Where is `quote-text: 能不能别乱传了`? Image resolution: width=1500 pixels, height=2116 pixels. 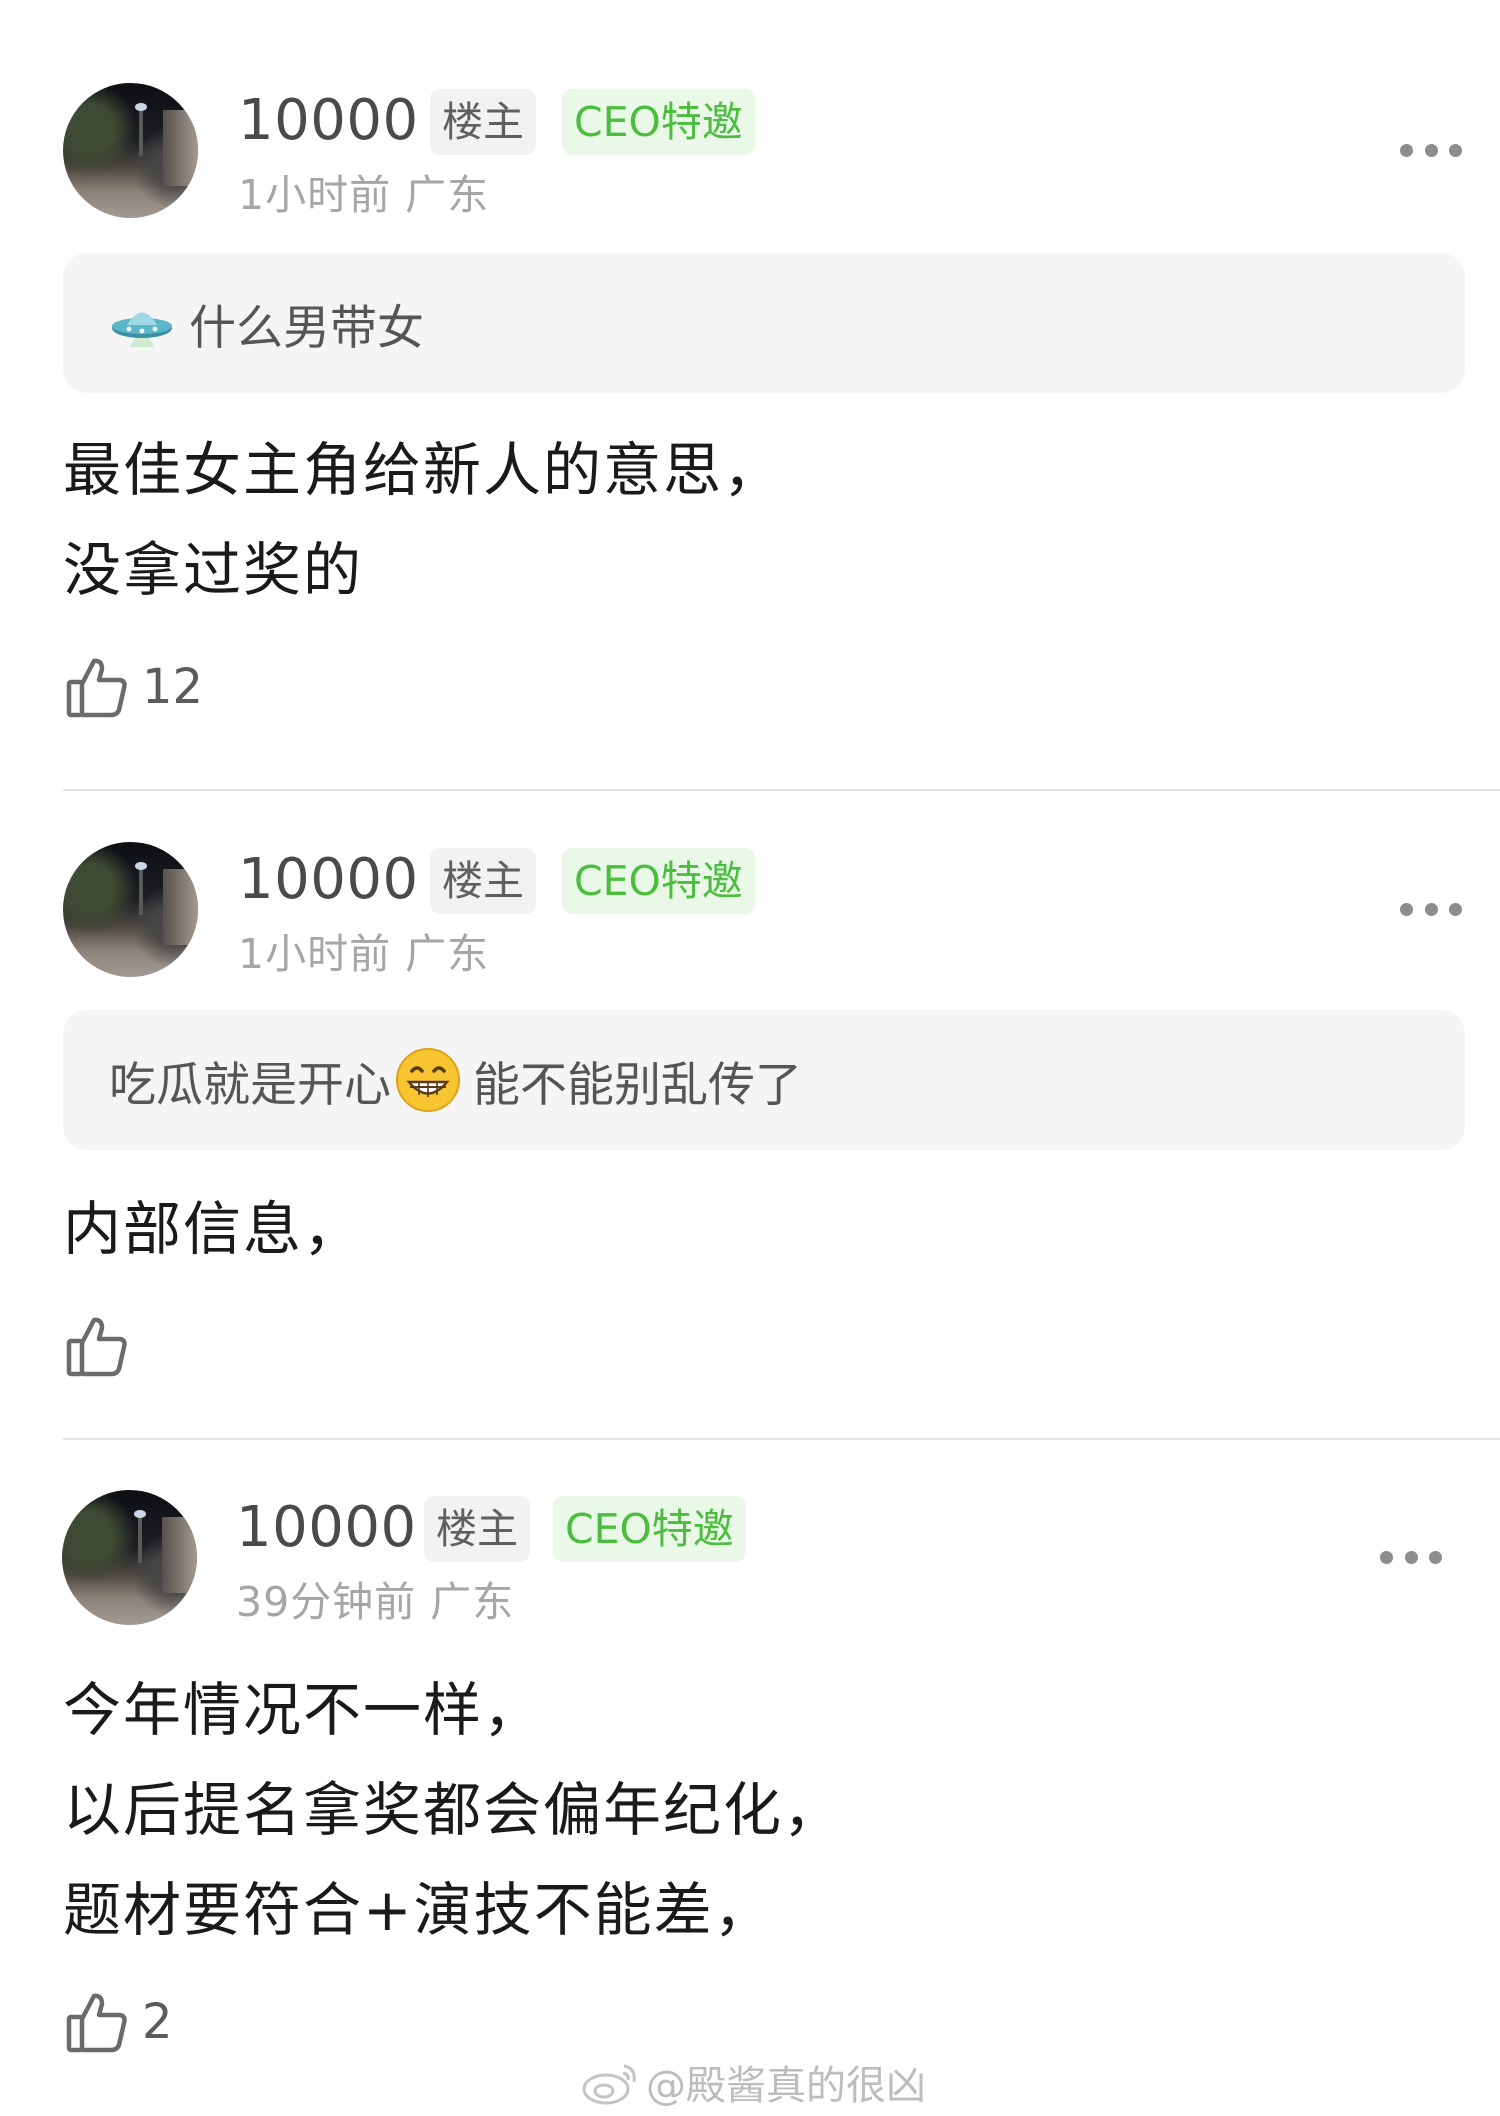 quote-text: 能不能别乱传了 is located at coordinates (637, 1085).